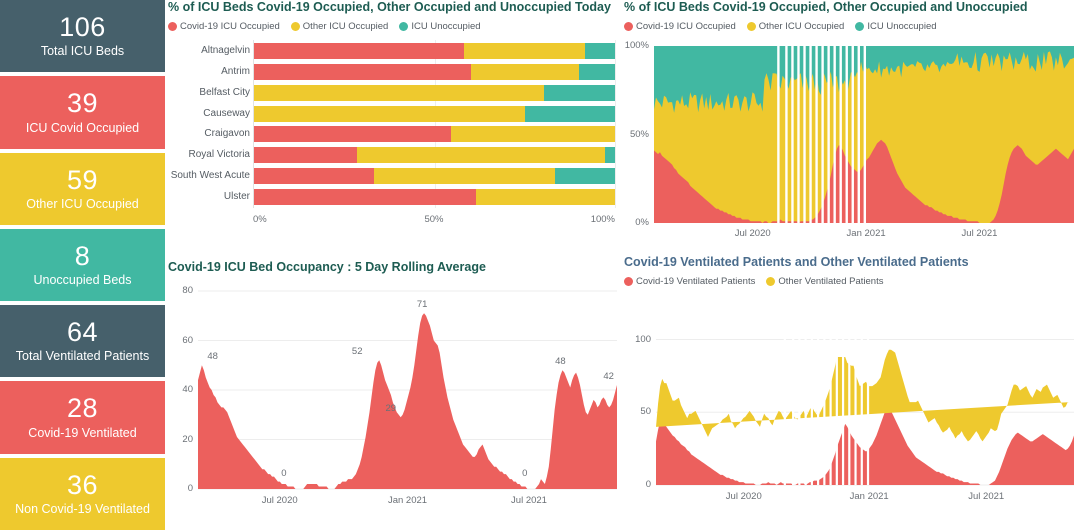  I want to click on kpi-label: Total ICU Beds, so click(82, 51).